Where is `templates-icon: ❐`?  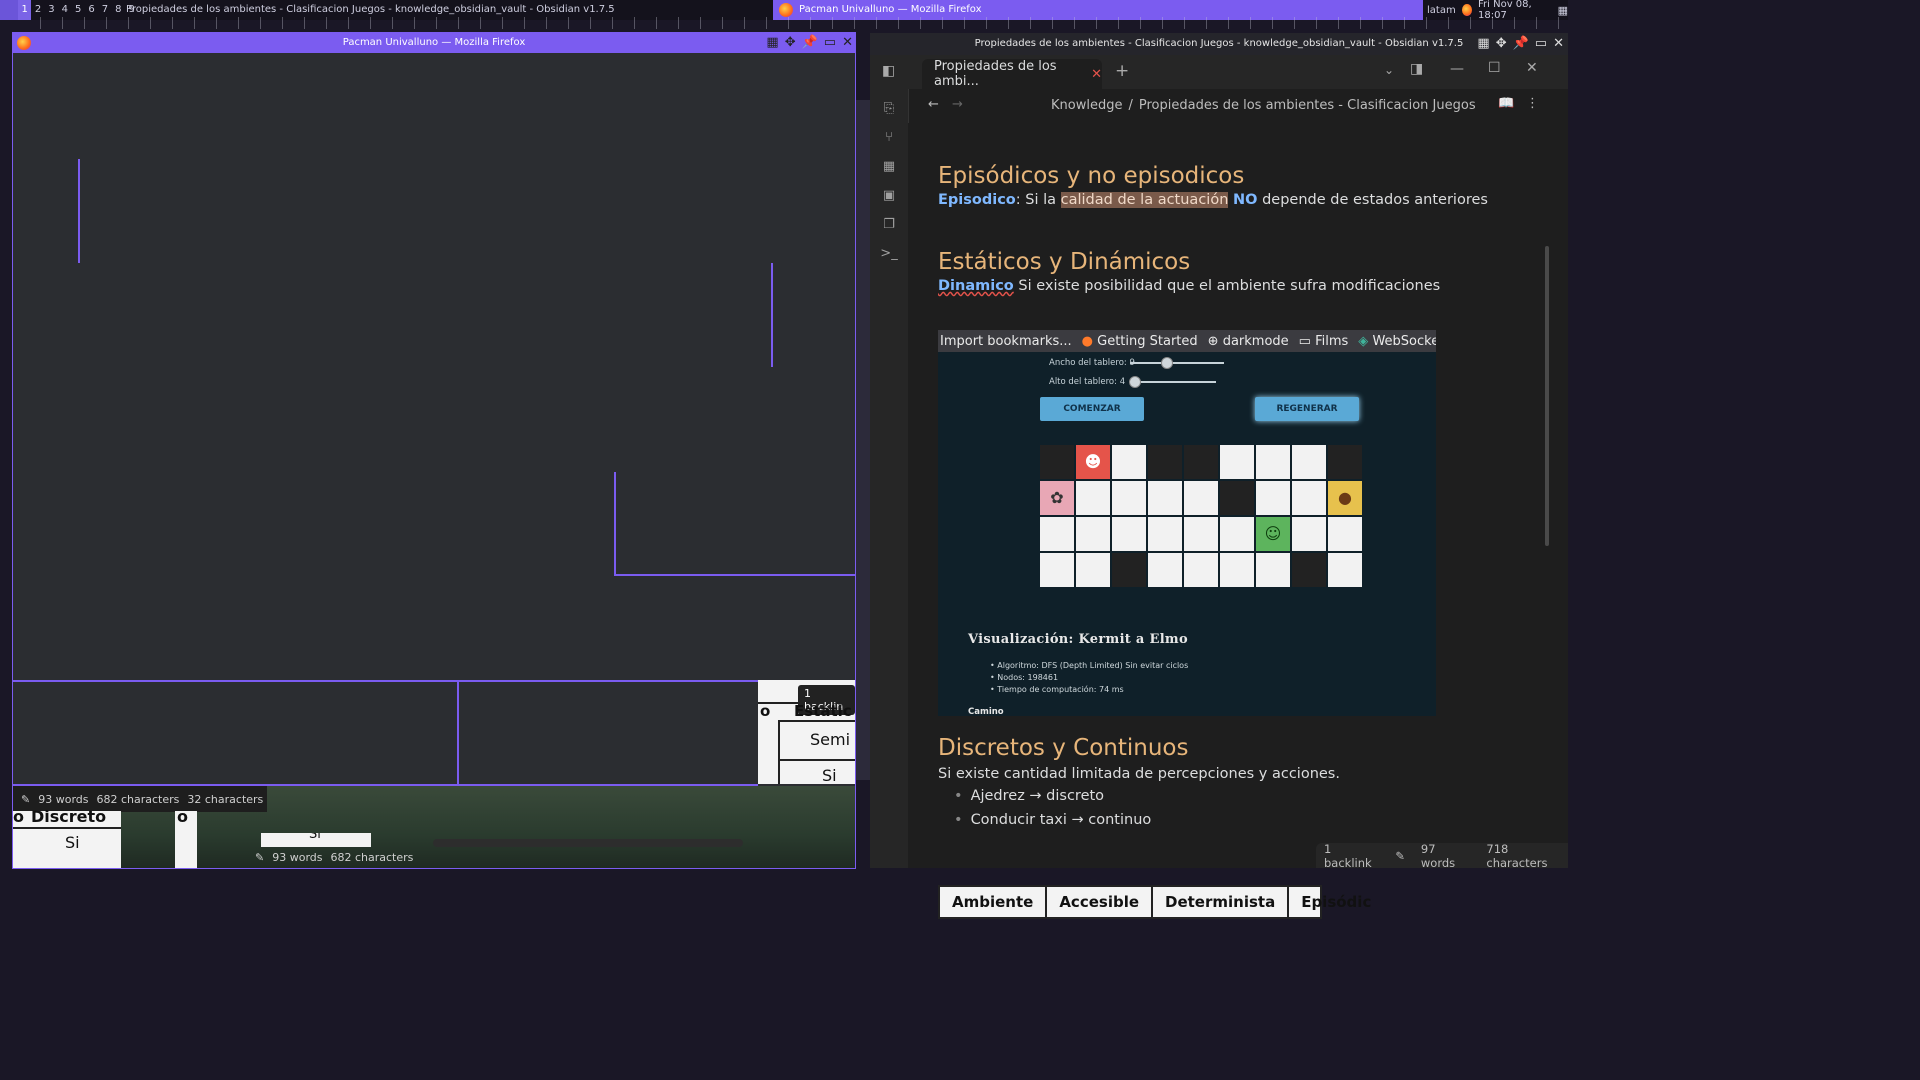
templates-icon: ❐ is located at coordinates (889, 226).